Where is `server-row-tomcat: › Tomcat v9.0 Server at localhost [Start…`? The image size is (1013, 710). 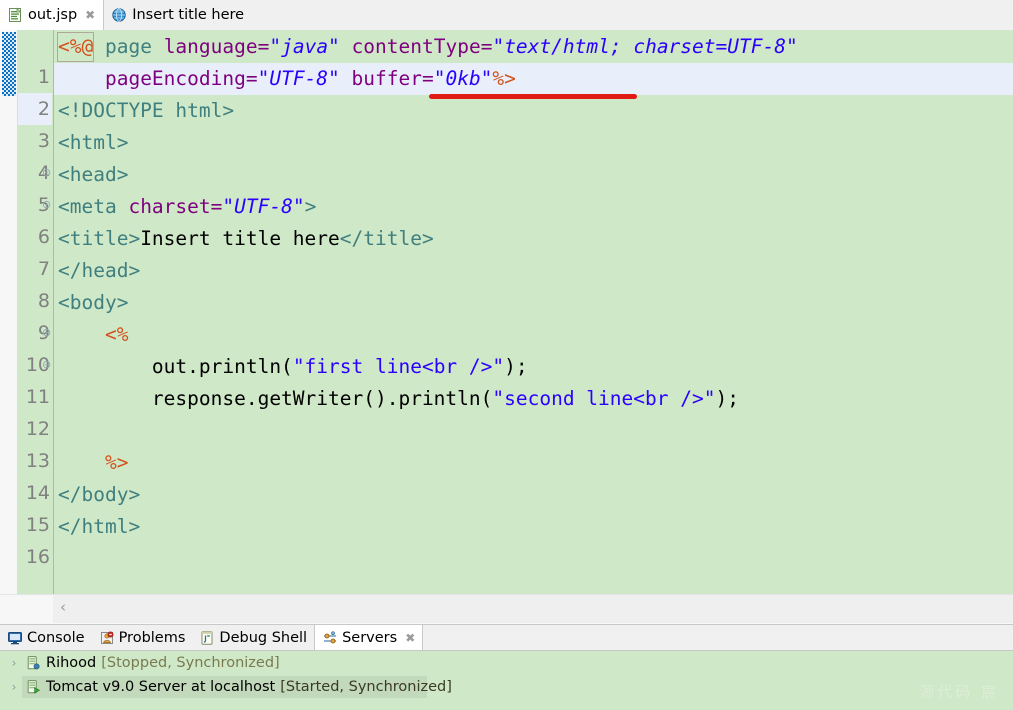
server-row-tomcat: › Tomcat v9.0 Server at localhost [Start… is located at coordinates (506, 687).